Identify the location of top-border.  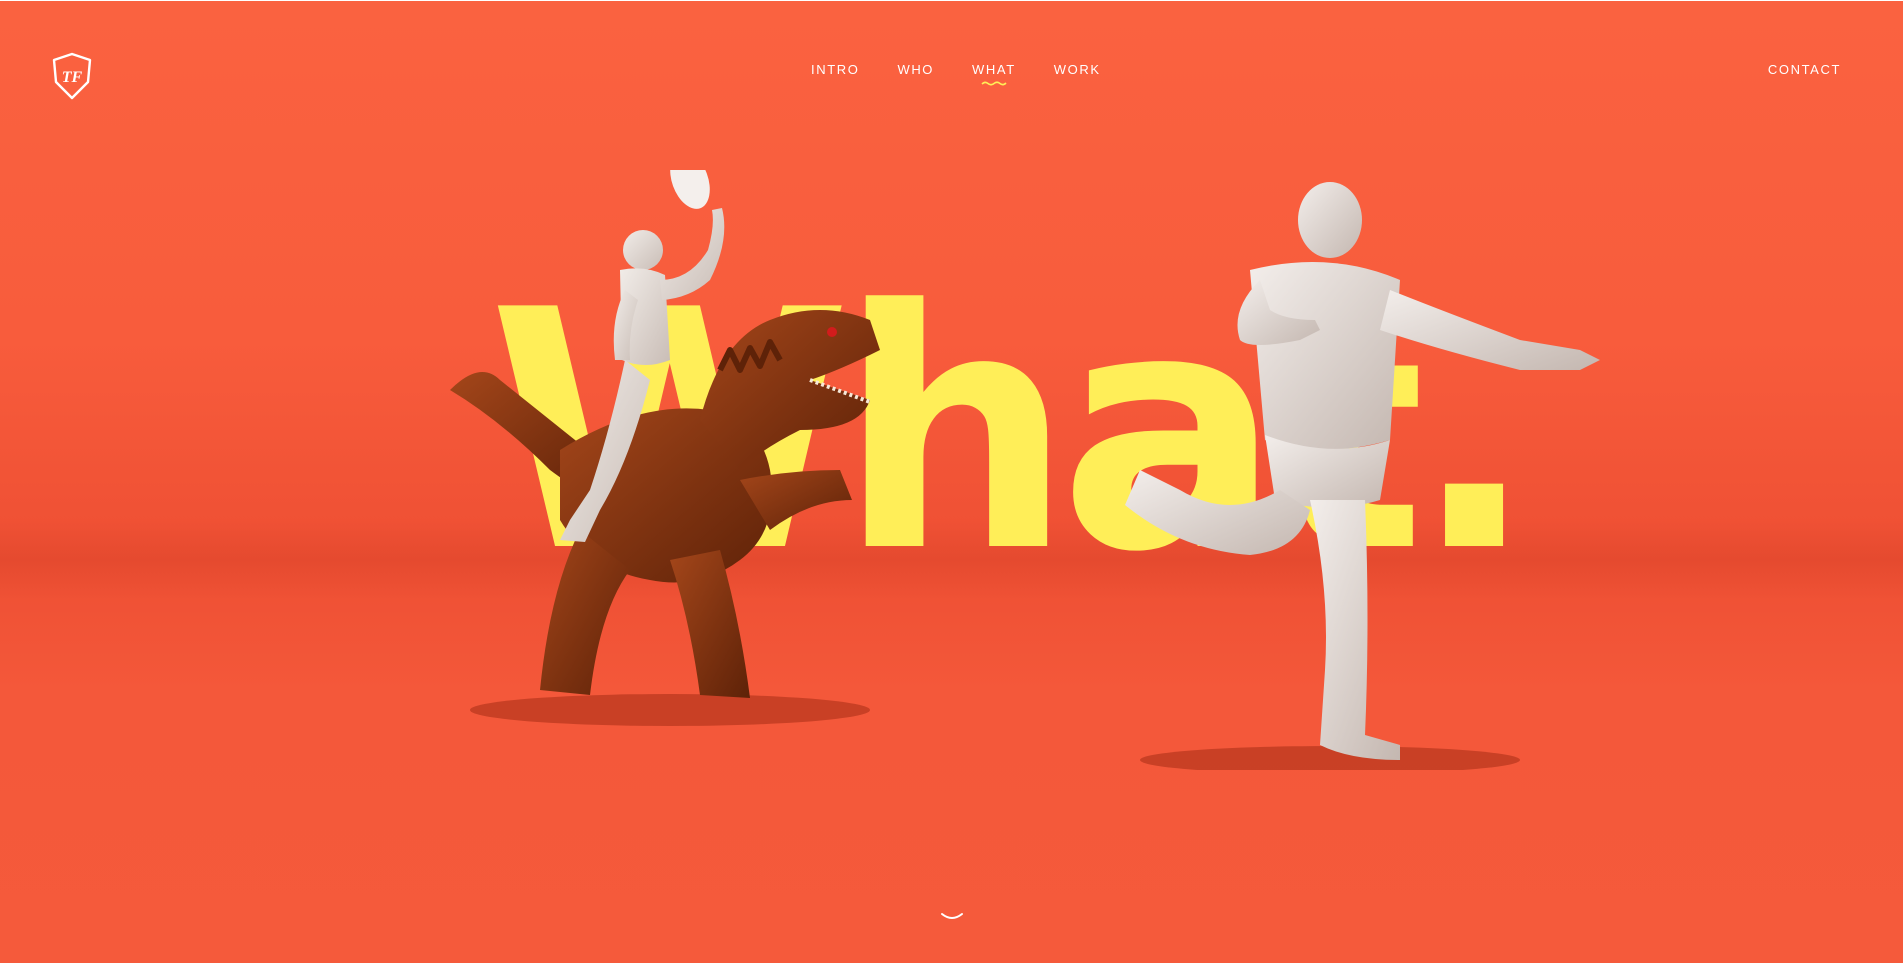
(951, 0).